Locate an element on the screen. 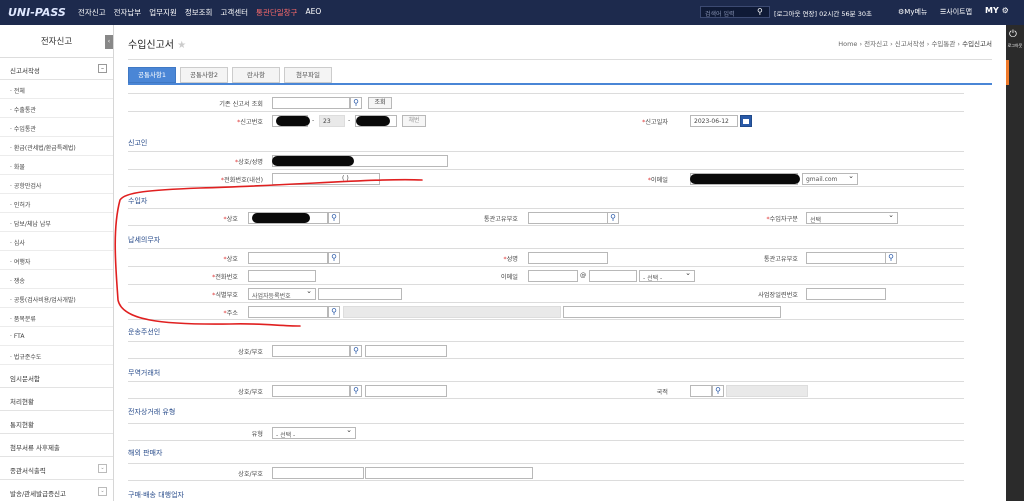 Image resolution: width=1024 pixels, height=501 pixels. sidebar-group: 신고서작성 – is located at coordinates (56, 69).